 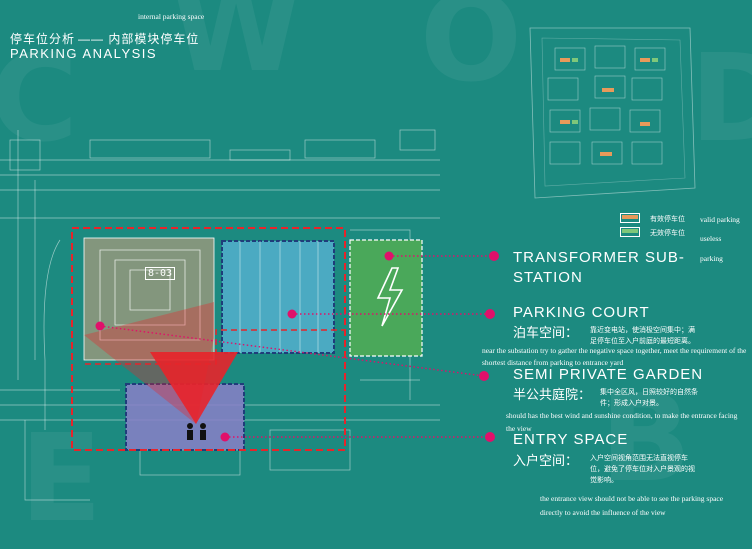 What do you see at coordinates (649, 392) in the screenshot?
I see `garden-desc-1: 集中全区风，日照较好的自然条` at bounding box center [649, 392].